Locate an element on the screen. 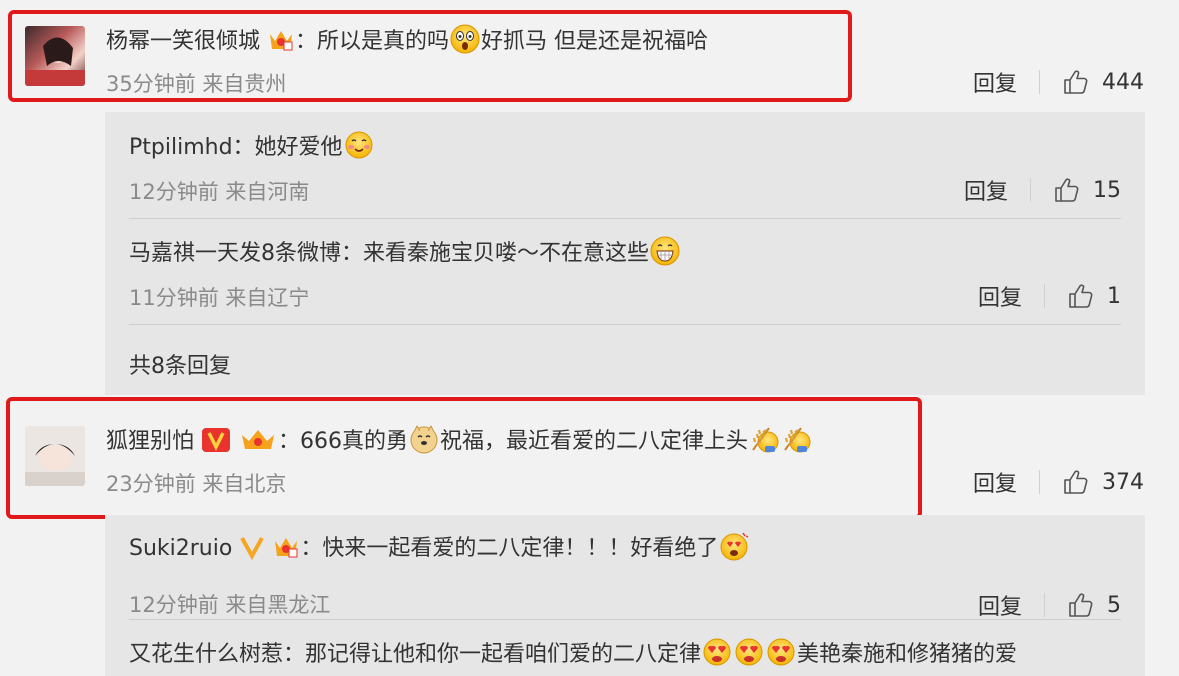 Image resolution: width=1179 pixels, height=676 pixels. reply-meta: 12分钟前 来自河南 is located at coordinates (219, 192).